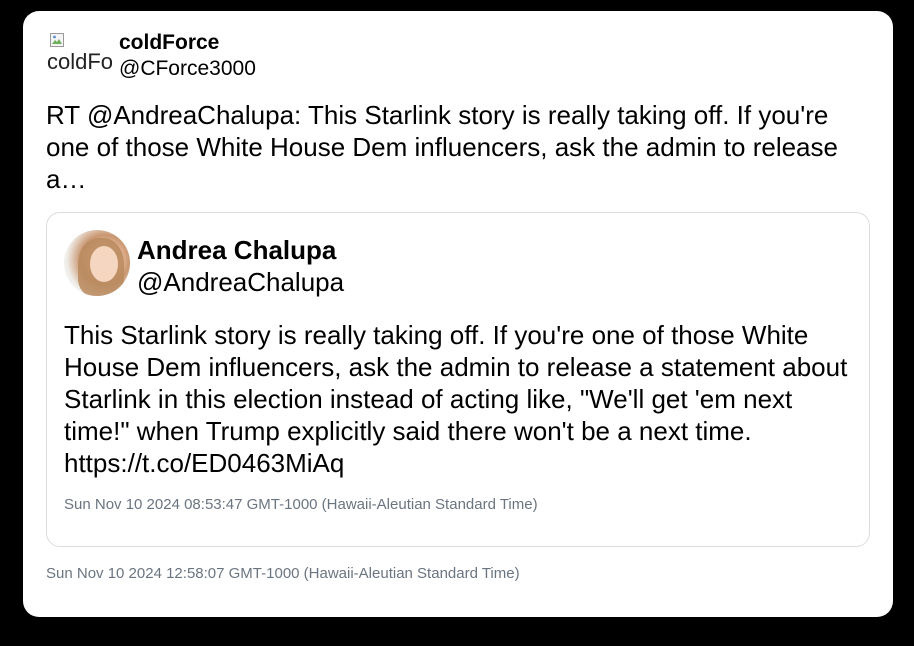 The height and width of the screenshot is (646, 914). Describe the element at coordinates (240, 282) in the screenshot. I see `quoted-user-handle: @AndreaChalupa` at that location.